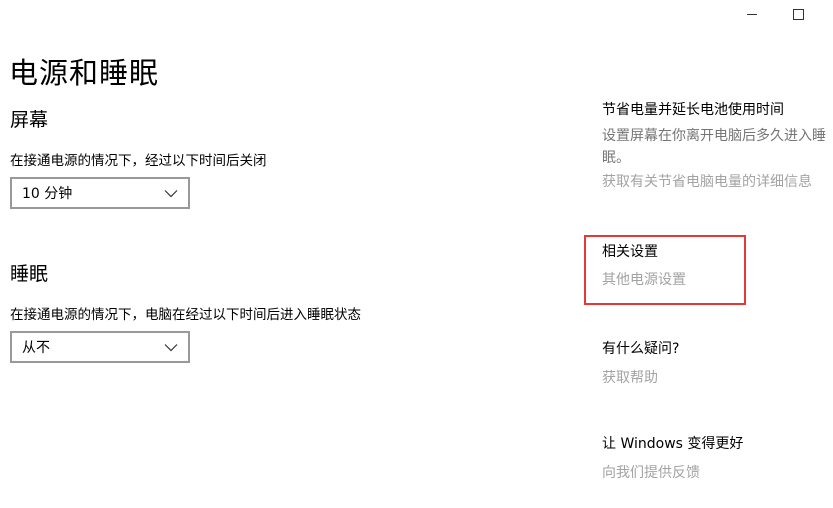 Image resolution: width=833 pixels, height=508 pixels. I want to click on get-help-link: 获取帮助, so click(717, 377).